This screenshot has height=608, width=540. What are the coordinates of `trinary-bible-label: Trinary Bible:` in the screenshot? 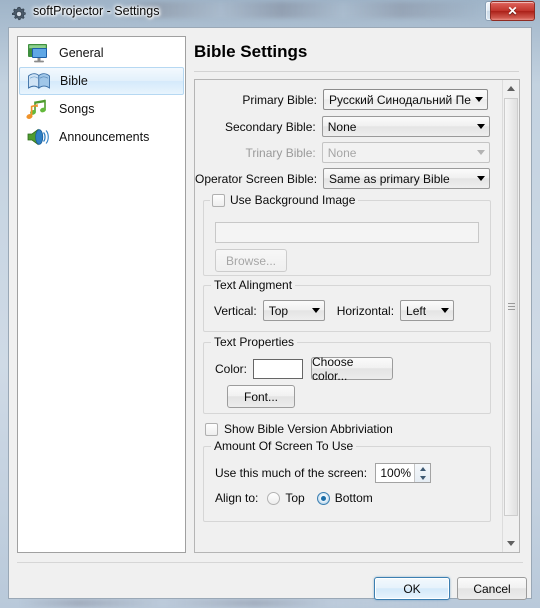 It's located at (280, 152).